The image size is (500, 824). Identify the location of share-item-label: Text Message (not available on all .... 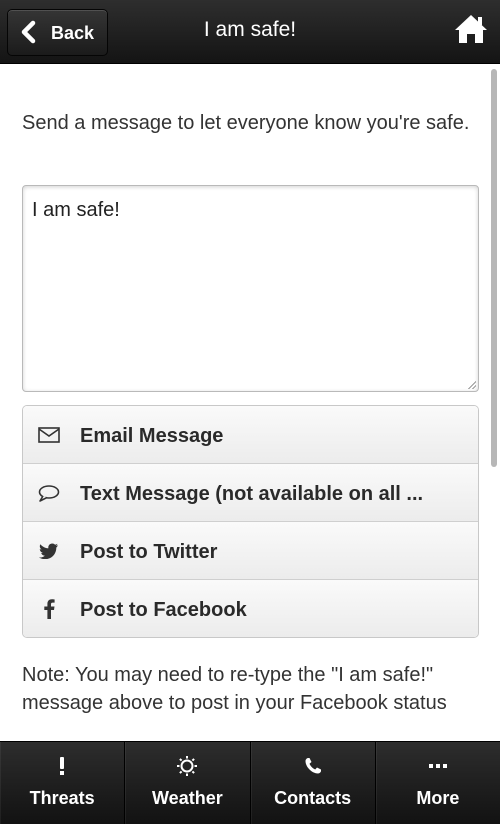
(252, 494).